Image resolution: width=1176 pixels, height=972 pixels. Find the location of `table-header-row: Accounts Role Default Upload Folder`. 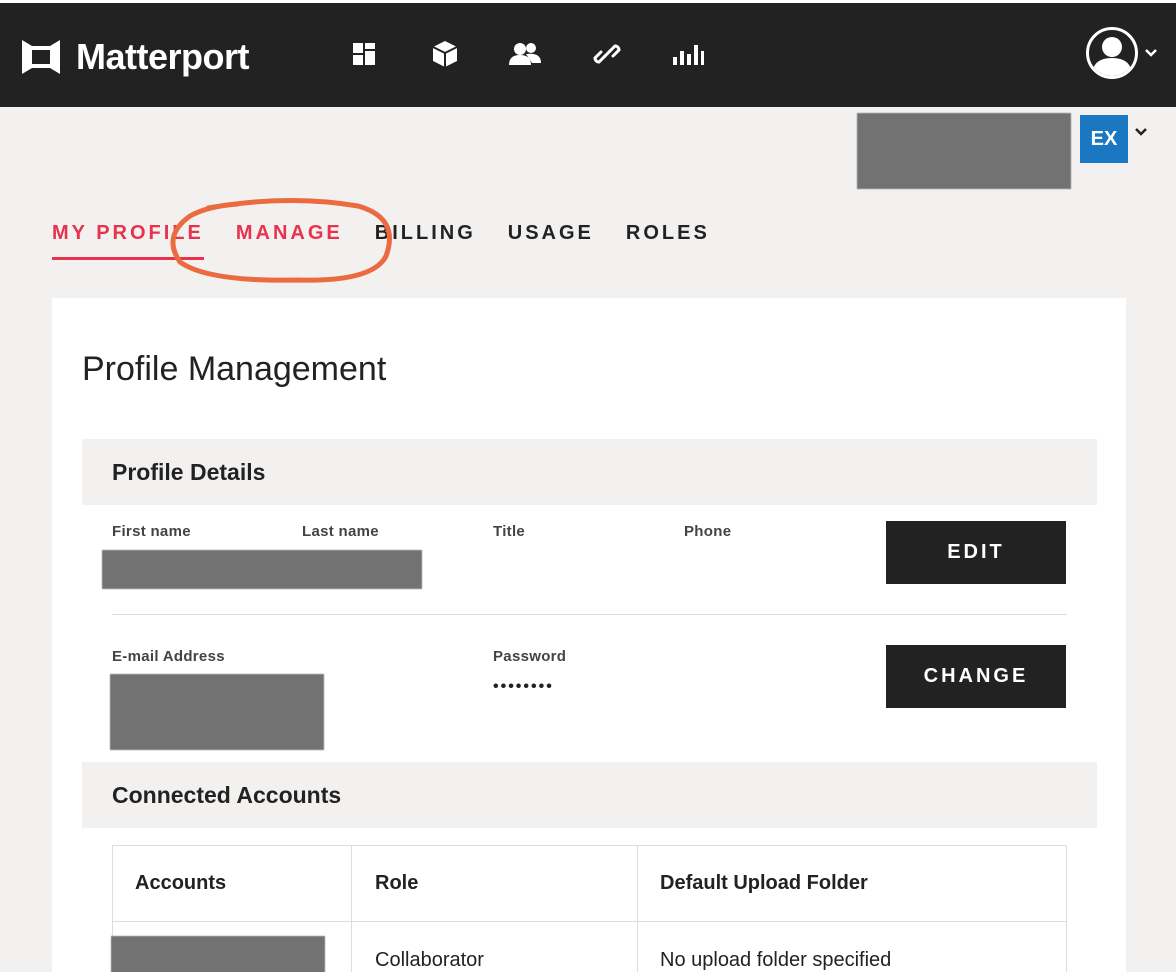

table-header-row: Accounts Role Default Upload Folder is located at coordinates (589, 884).